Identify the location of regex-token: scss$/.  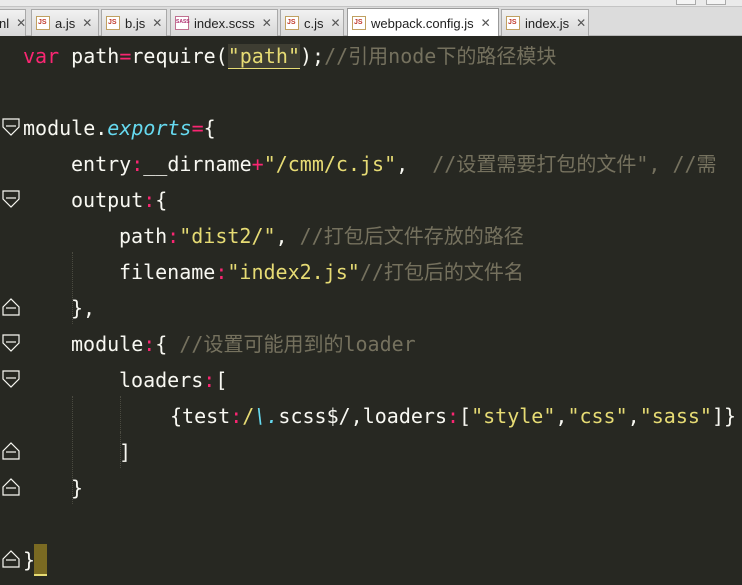
(314, 416).